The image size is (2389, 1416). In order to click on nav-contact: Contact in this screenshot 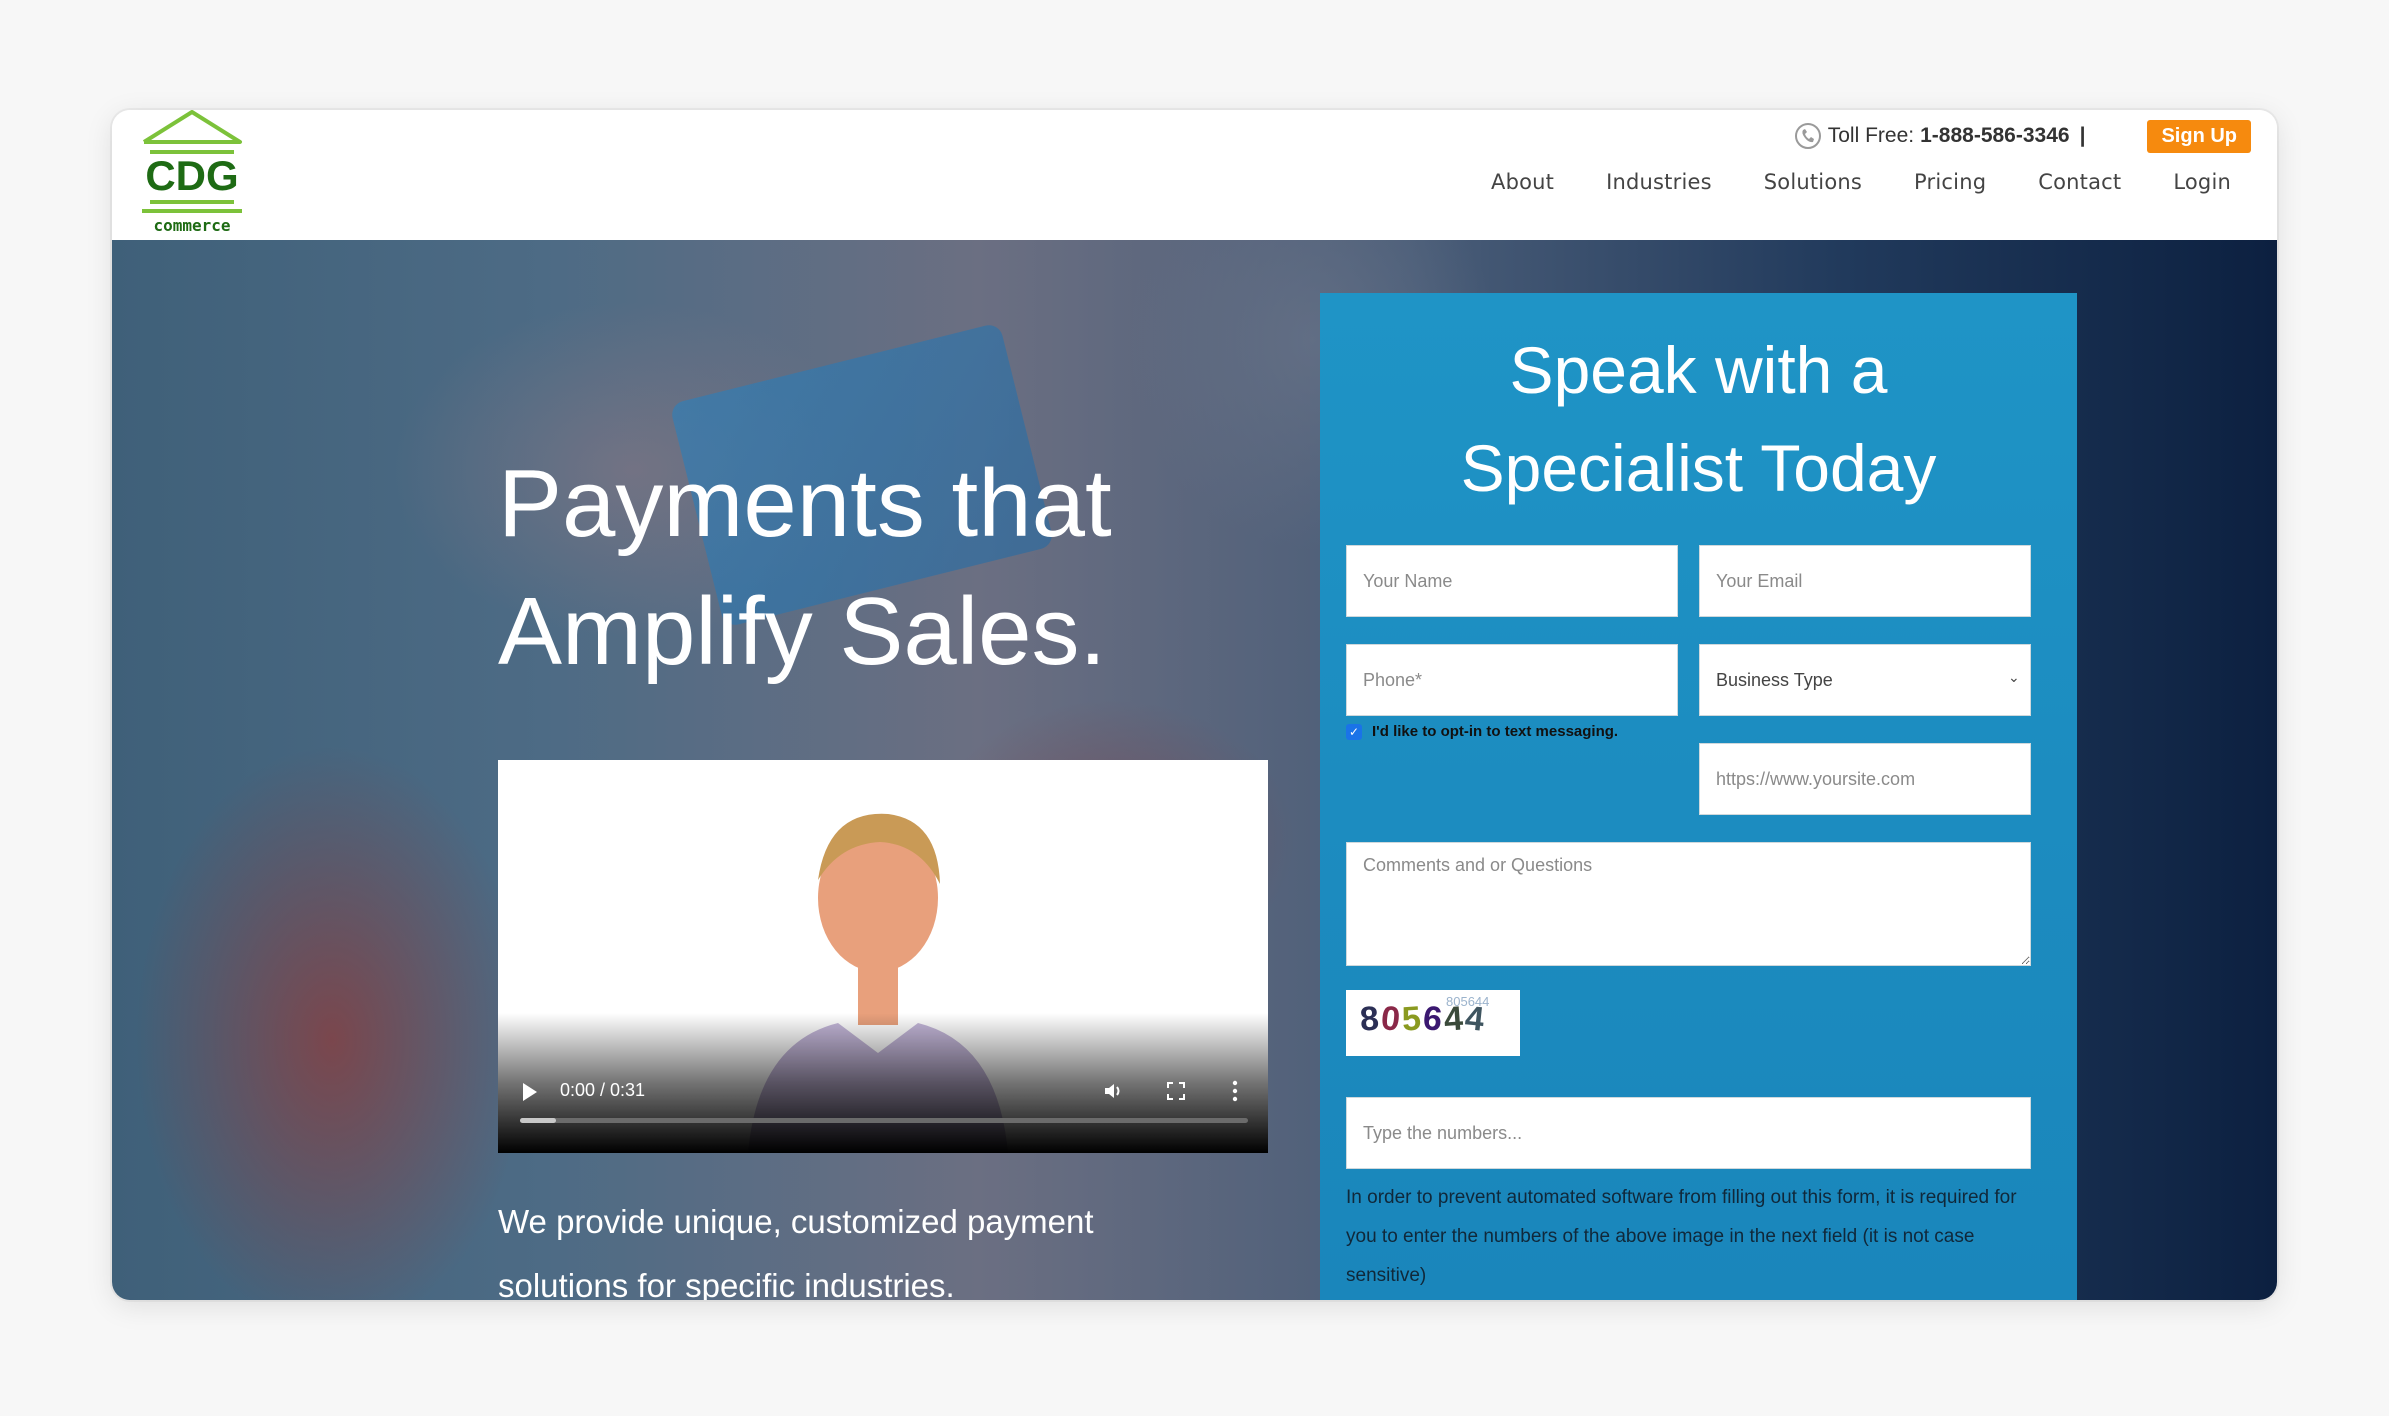, I will do `click(2079, 182)`.